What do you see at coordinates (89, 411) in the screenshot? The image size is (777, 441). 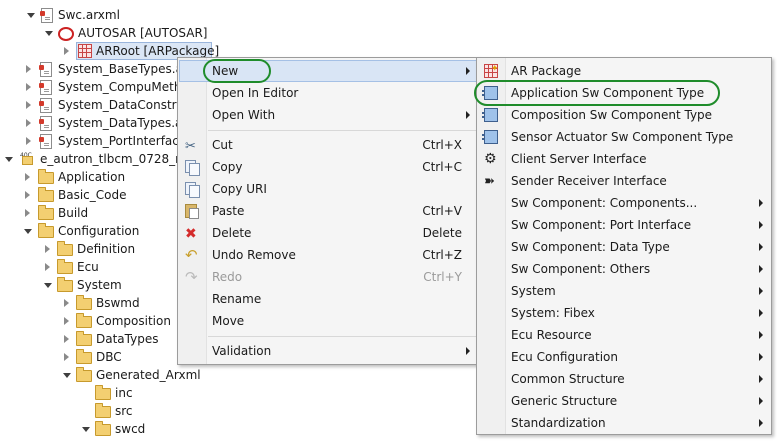 I see `tree-item-src: src` at bounding box center [89, 411].